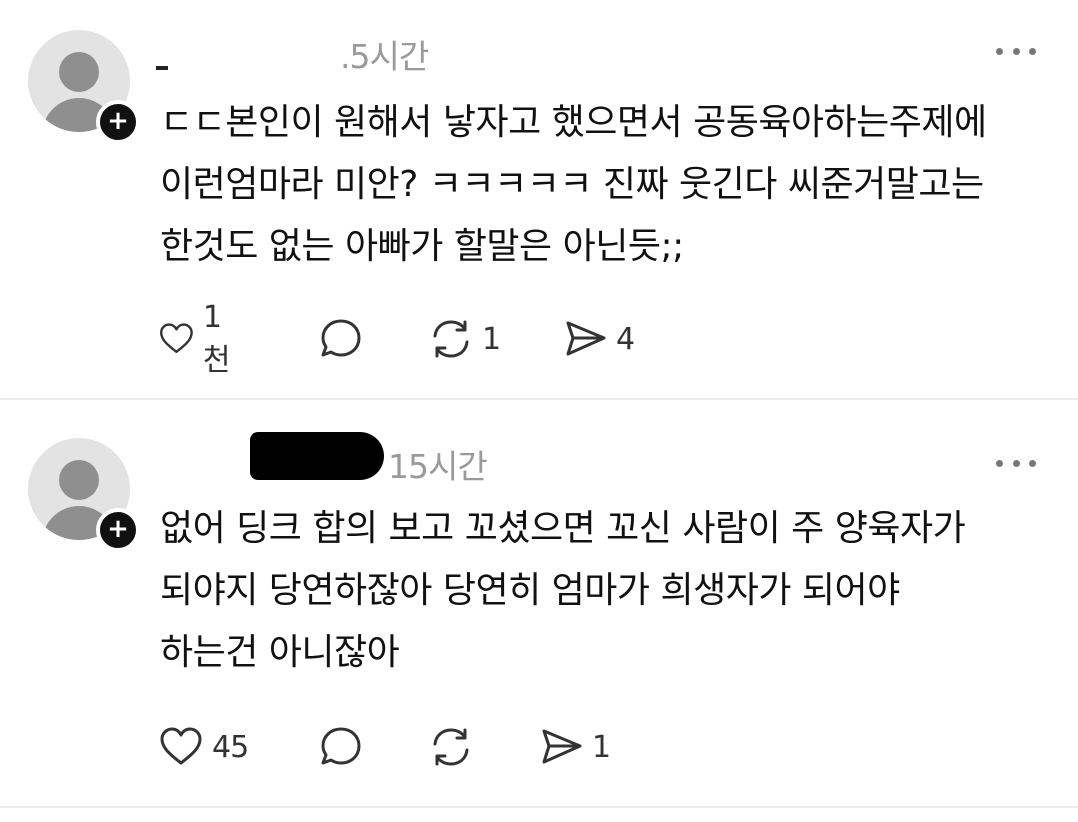  Describe the element at coordinates (203, 747) in the screenshot. I see `like-button: 45` at that location.